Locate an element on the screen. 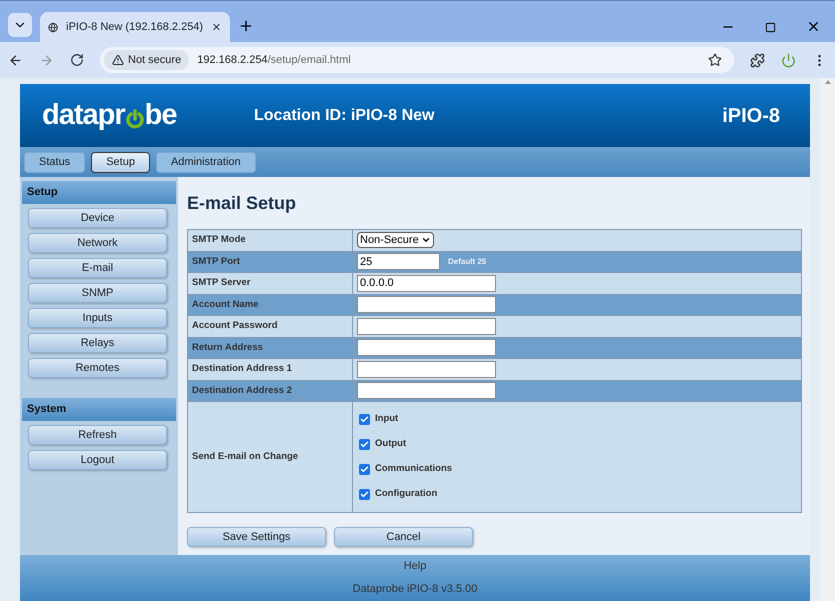 Image resolution: width=835 pixels, height=601 pixels. url-text: 192.168.2.254/setup/email.html is located at coordinates (274, 60).